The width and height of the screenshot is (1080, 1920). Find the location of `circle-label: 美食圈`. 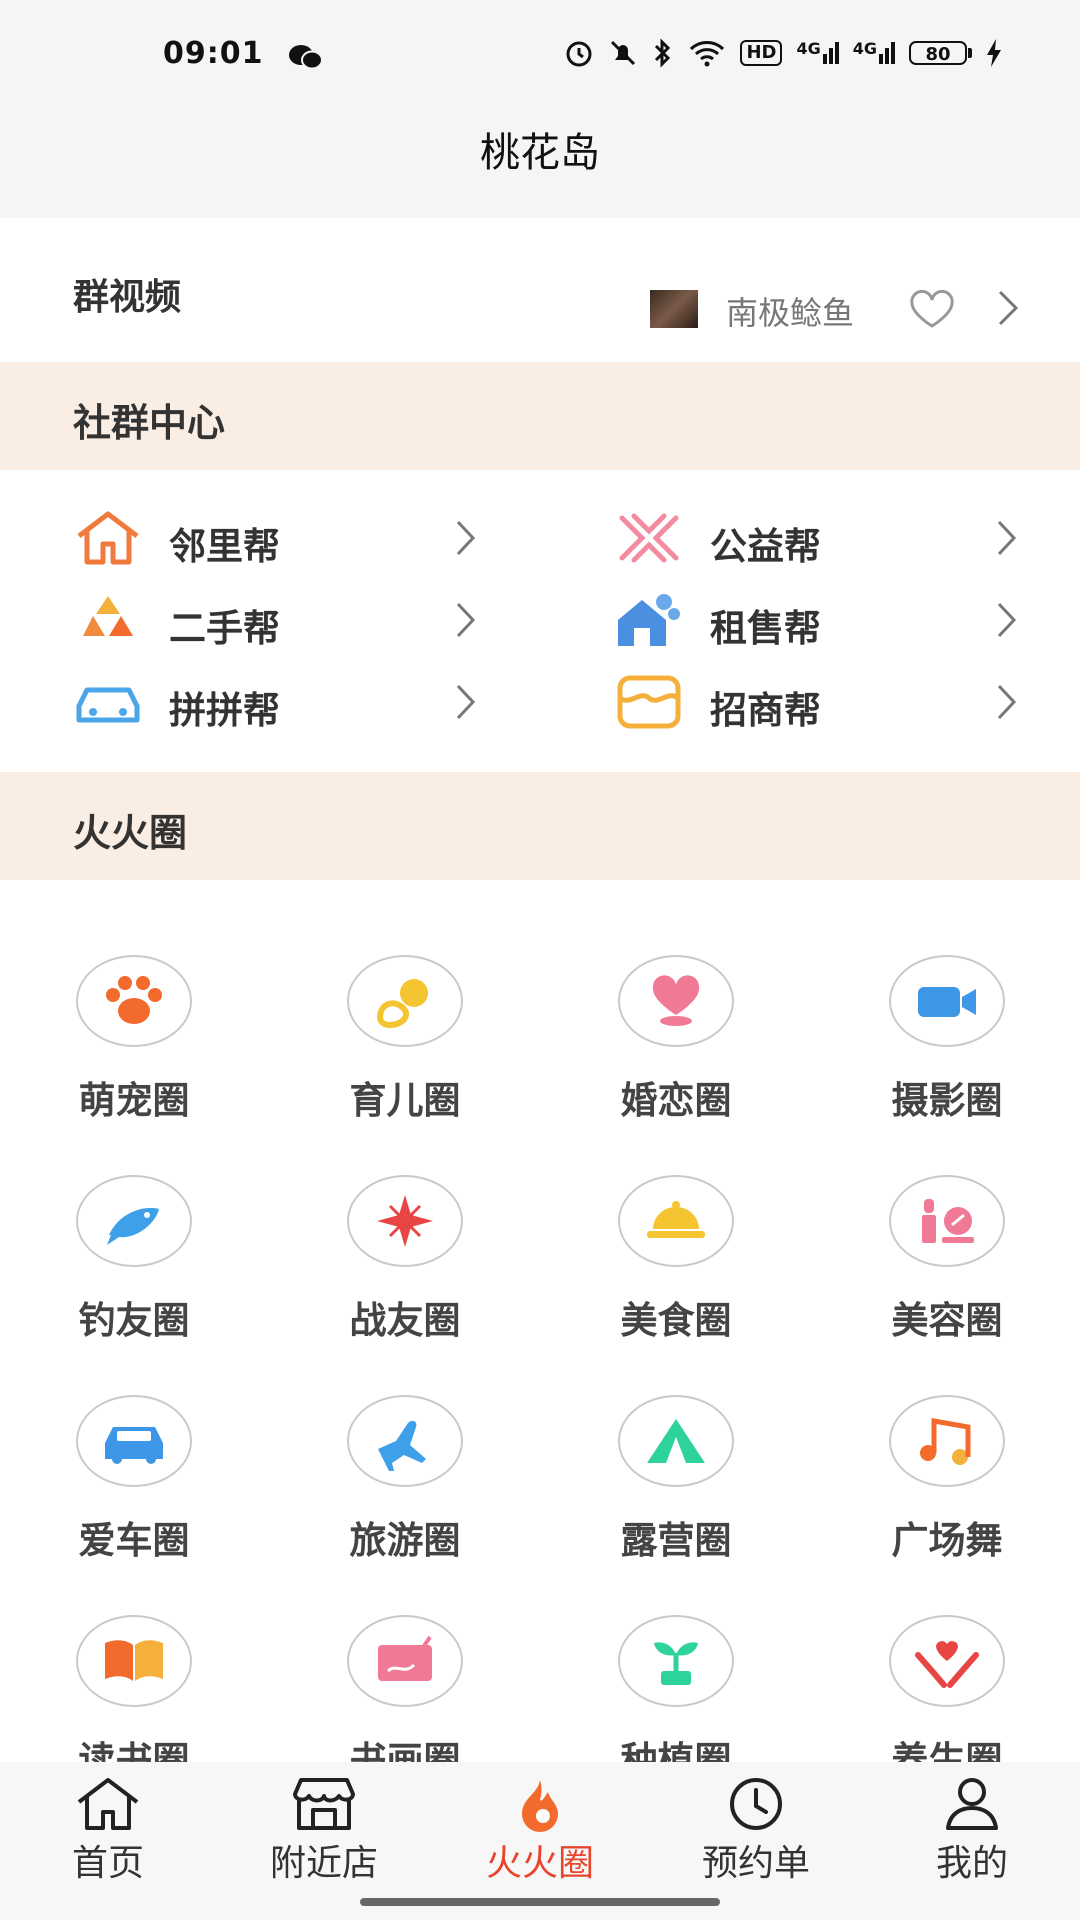

circle-label: 美食圈 is located at coordinates (676, 1320).